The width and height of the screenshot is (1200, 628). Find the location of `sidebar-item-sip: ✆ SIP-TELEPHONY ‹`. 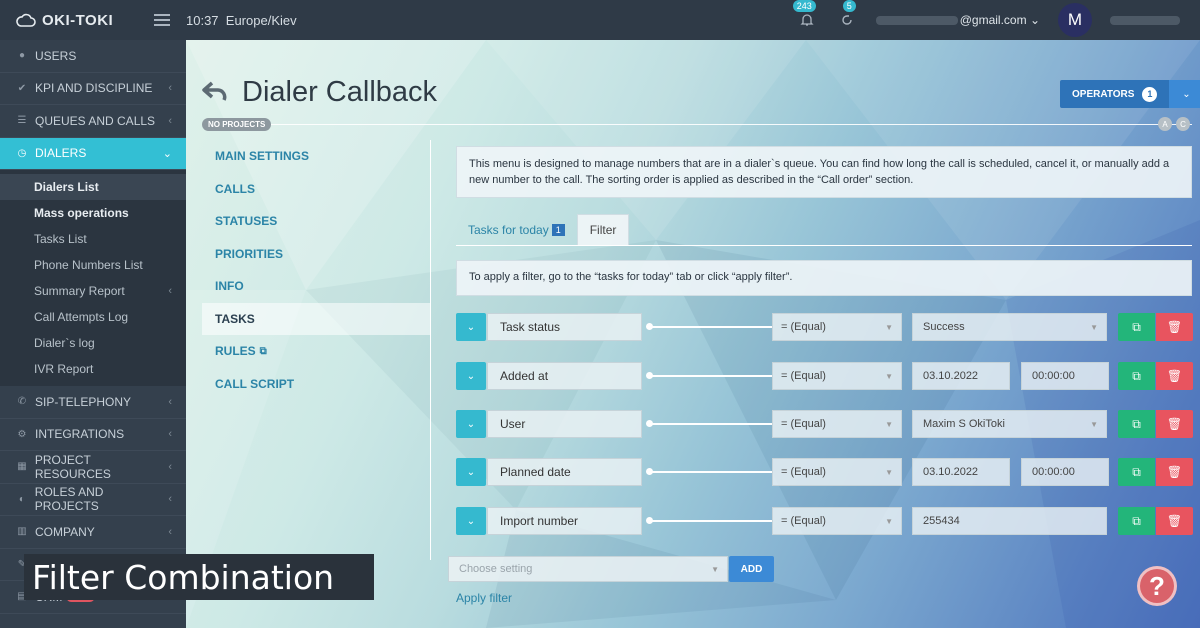

sidebar-item-sip: ✆ SIP-TELEPHONY ‹ is located at coordinates (93, 402).